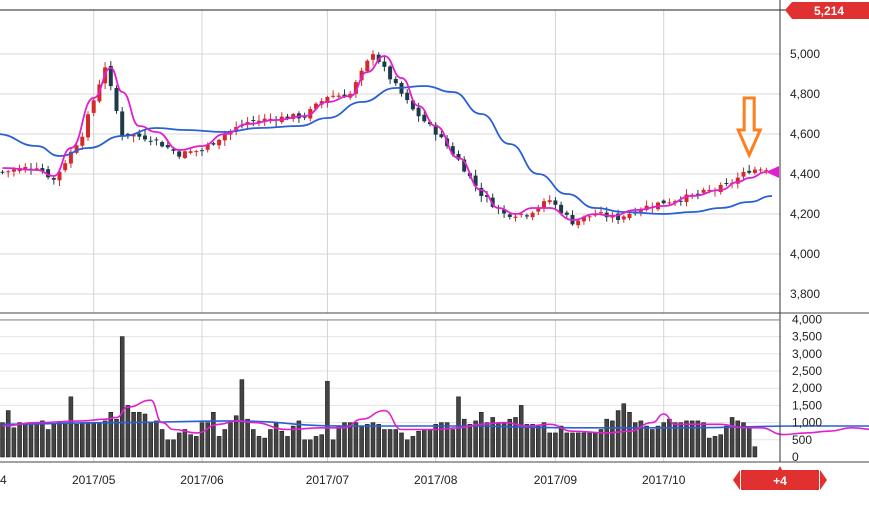 This screenshot has width=869, height=515. I want to click on last-price-text: 5,214, so click(829, 11).